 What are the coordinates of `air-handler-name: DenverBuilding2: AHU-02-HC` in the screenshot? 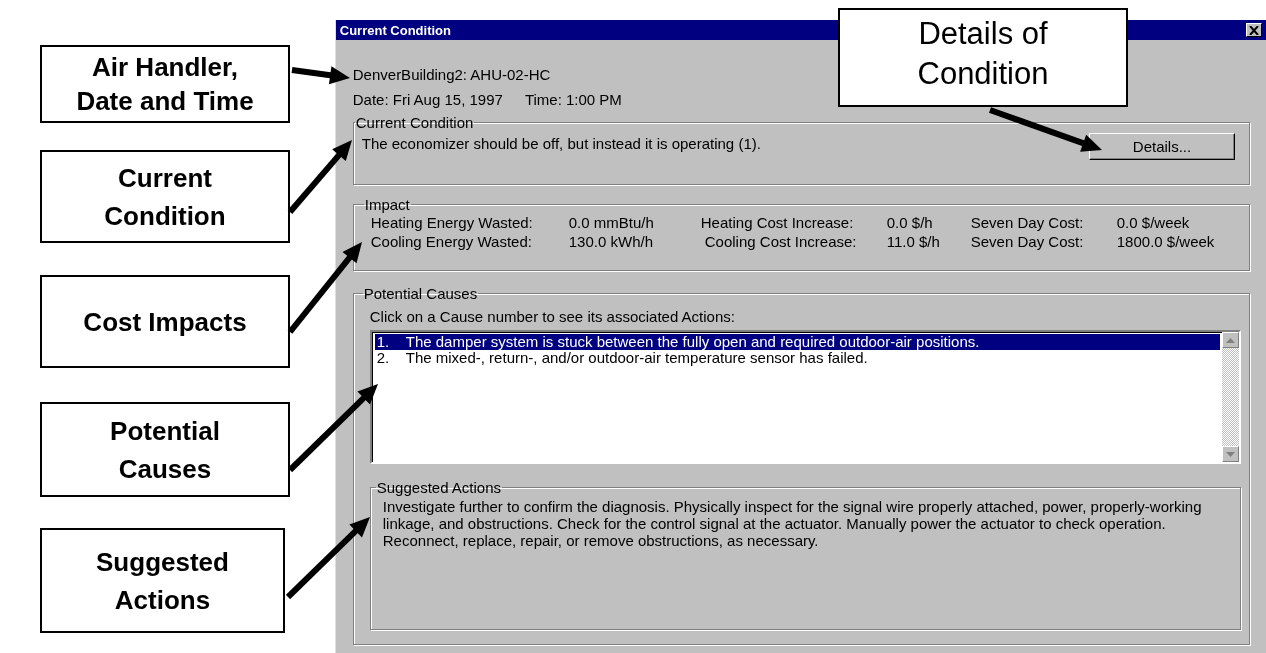 It's located at (451, 75).